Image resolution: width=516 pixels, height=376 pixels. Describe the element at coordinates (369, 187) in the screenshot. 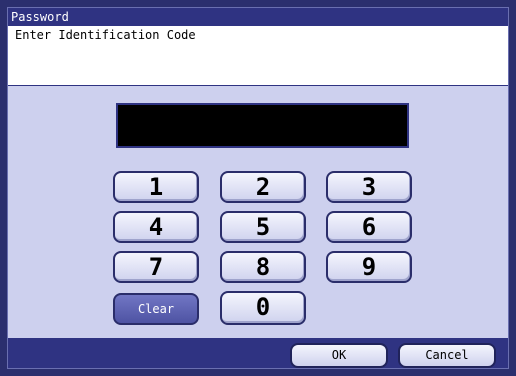

I see `key-3: 3` at that location.